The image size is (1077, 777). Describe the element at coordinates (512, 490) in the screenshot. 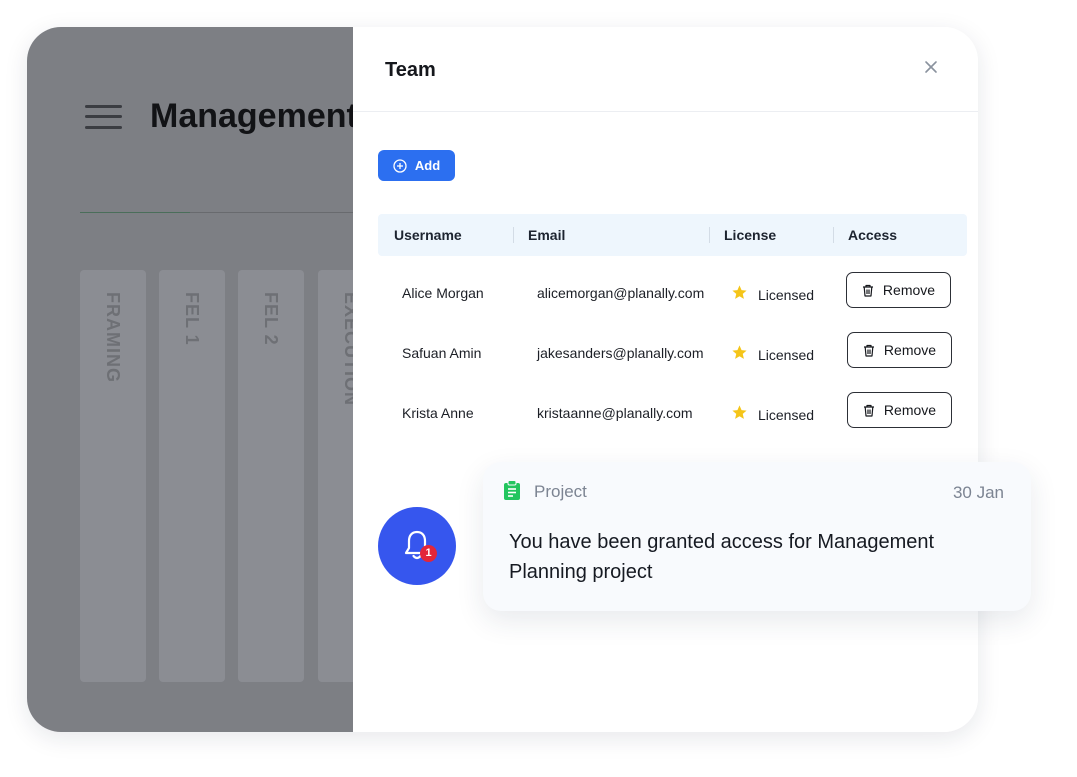

I see `clipboard-icon` at that location.